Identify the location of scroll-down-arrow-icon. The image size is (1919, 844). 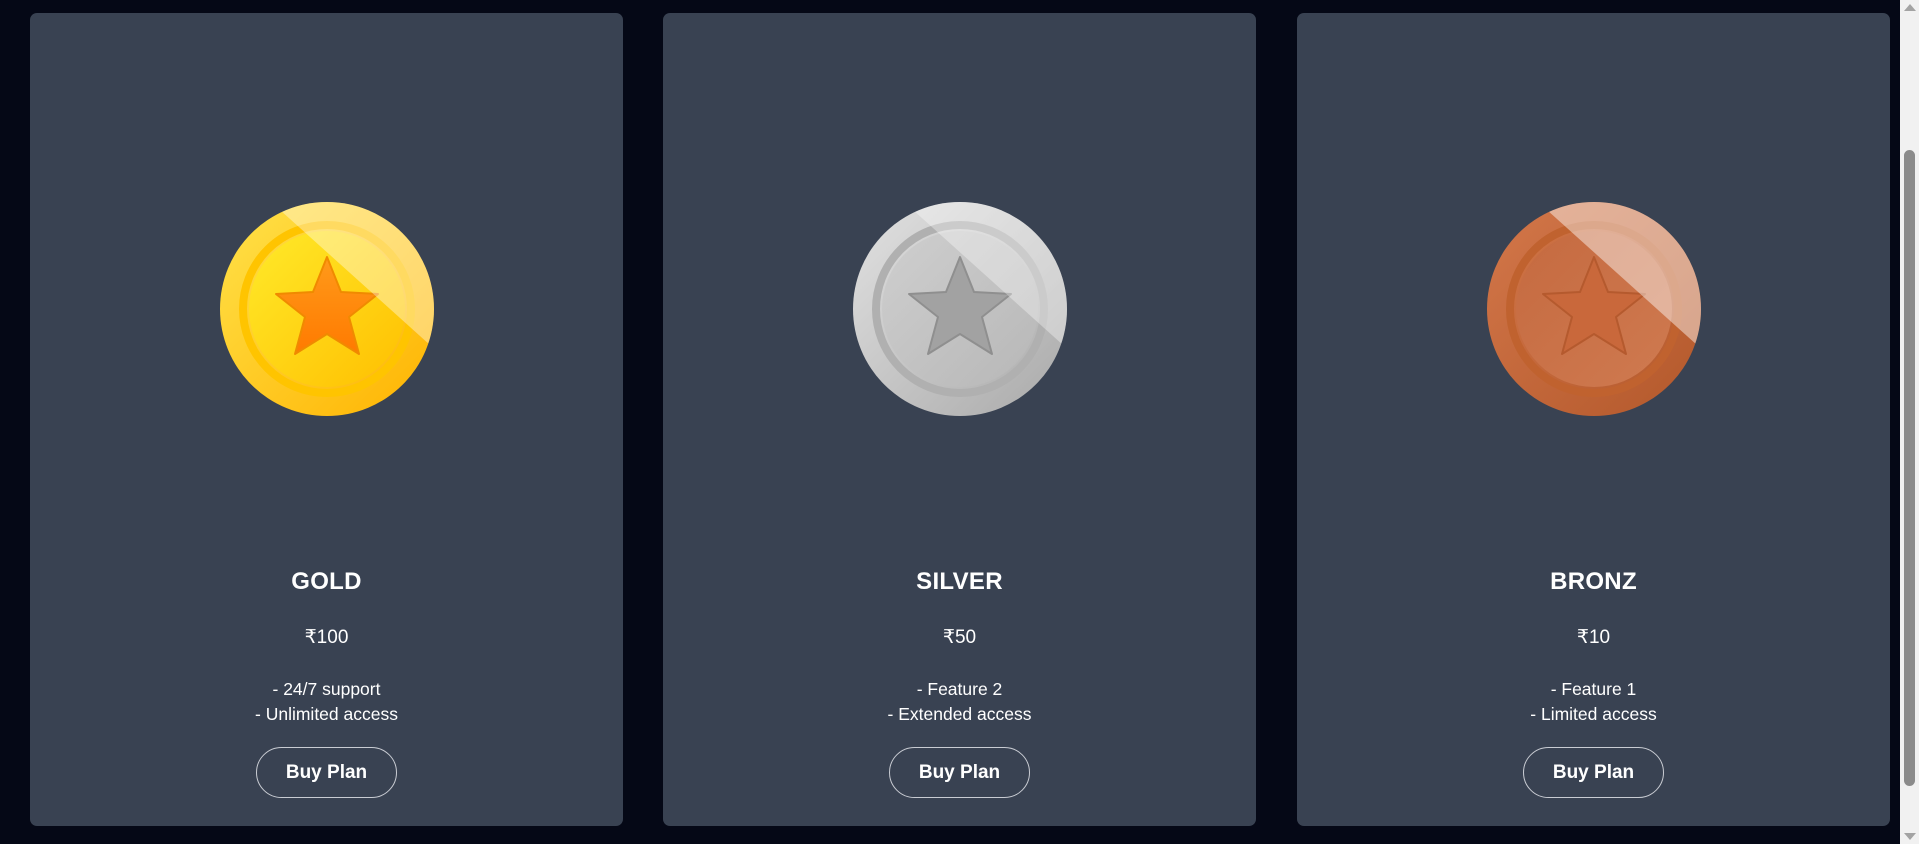
(1910, 836).